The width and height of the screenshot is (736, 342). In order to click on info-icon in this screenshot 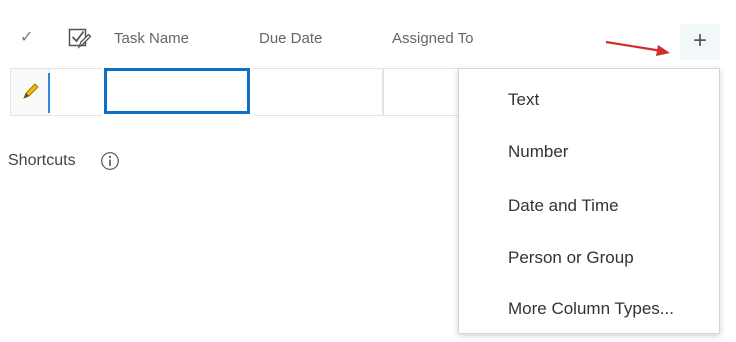, I will do `click(110, 161)`.